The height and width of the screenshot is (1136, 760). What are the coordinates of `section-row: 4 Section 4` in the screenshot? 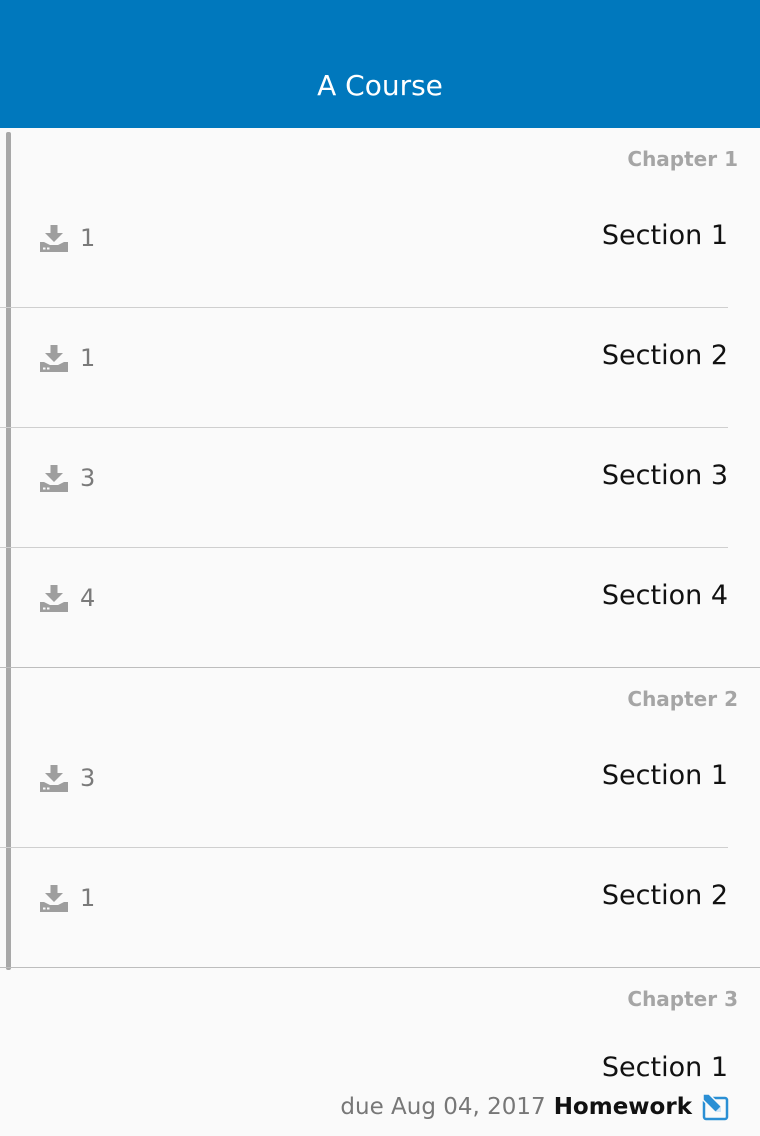 It's located at (380, 608).